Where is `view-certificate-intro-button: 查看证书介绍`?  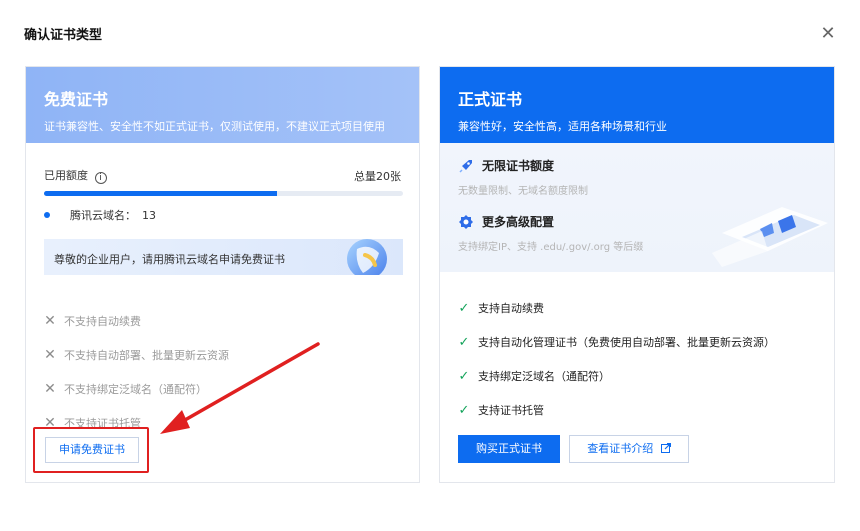 view-certificate-intro-button: 查看证书介绍 is located at coordinates (629, 449).